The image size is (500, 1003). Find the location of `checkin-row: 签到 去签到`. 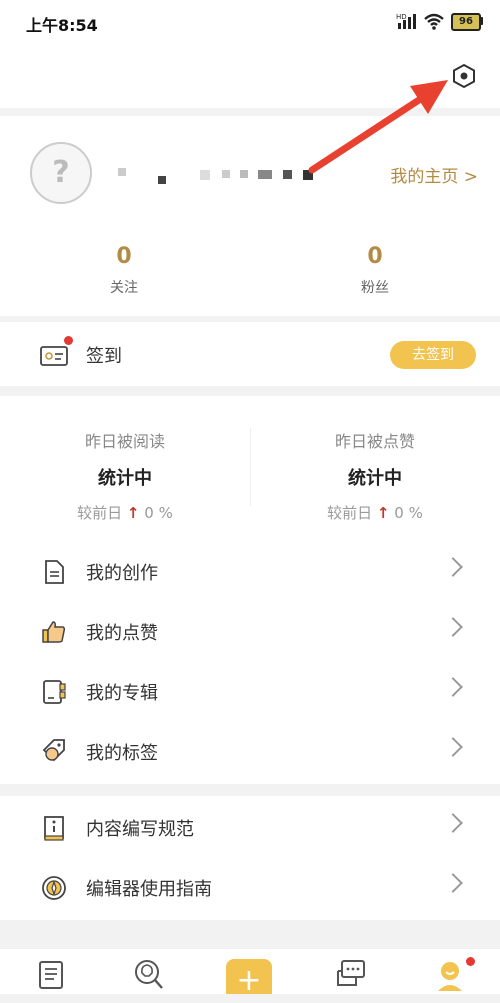

checkin-row: 签到 去签到 is located at coordinates (250, 354).